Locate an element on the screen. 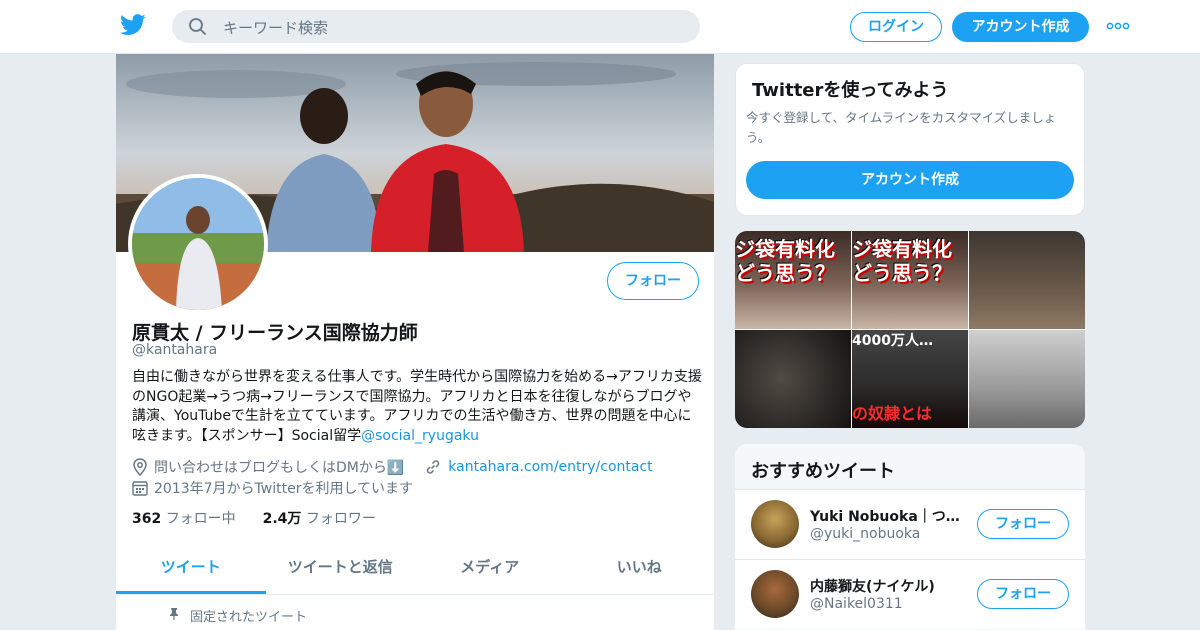 Image resolution: width=1200 pixels, height=630 pixels. following-label: フォロー中 is located at coordinates (200, 519).